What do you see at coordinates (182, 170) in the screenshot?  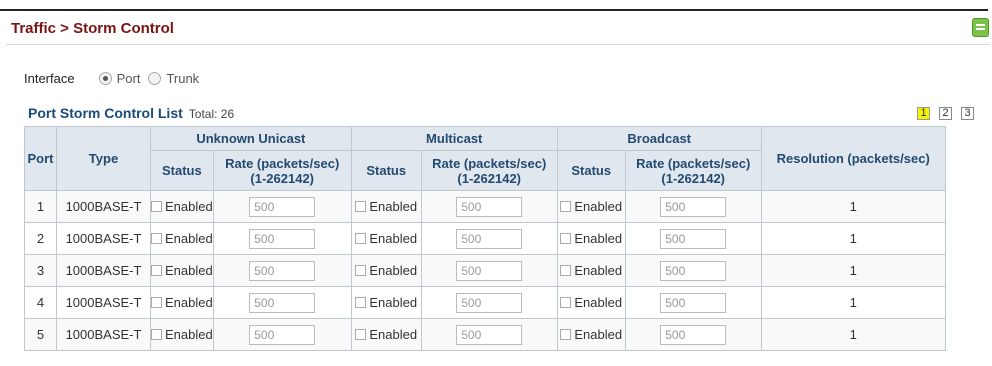 I see `col-uu-status: Status` at bounding box center [182, 170].